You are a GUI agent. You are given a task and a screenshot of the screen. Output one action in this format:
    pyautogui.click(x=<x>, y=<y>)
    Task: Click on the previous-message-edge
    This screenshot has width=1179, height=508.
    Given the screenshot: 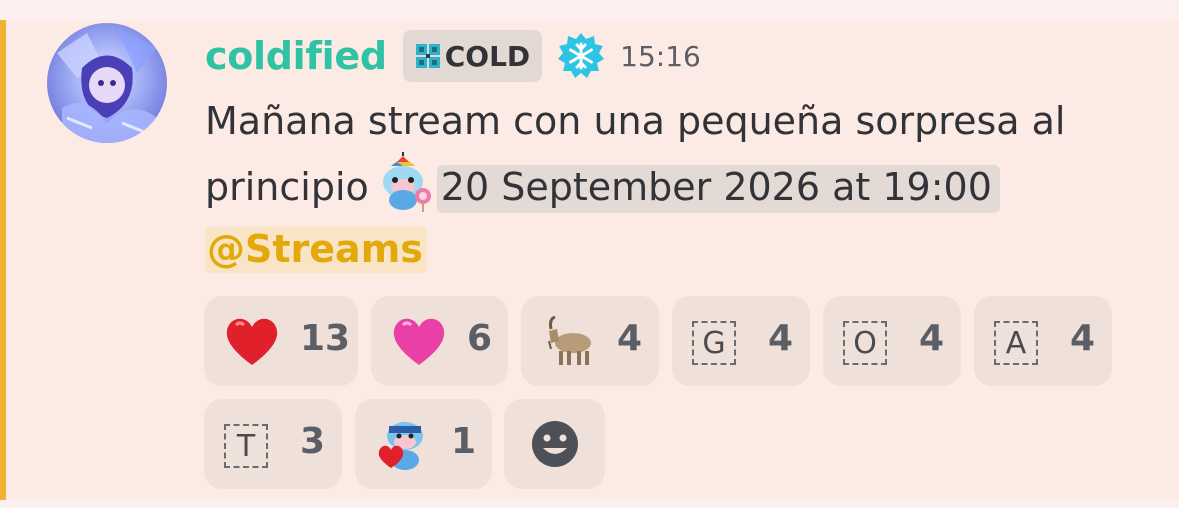 What is the action you would take?
    pyautogui.click(x=589, y=10)
    